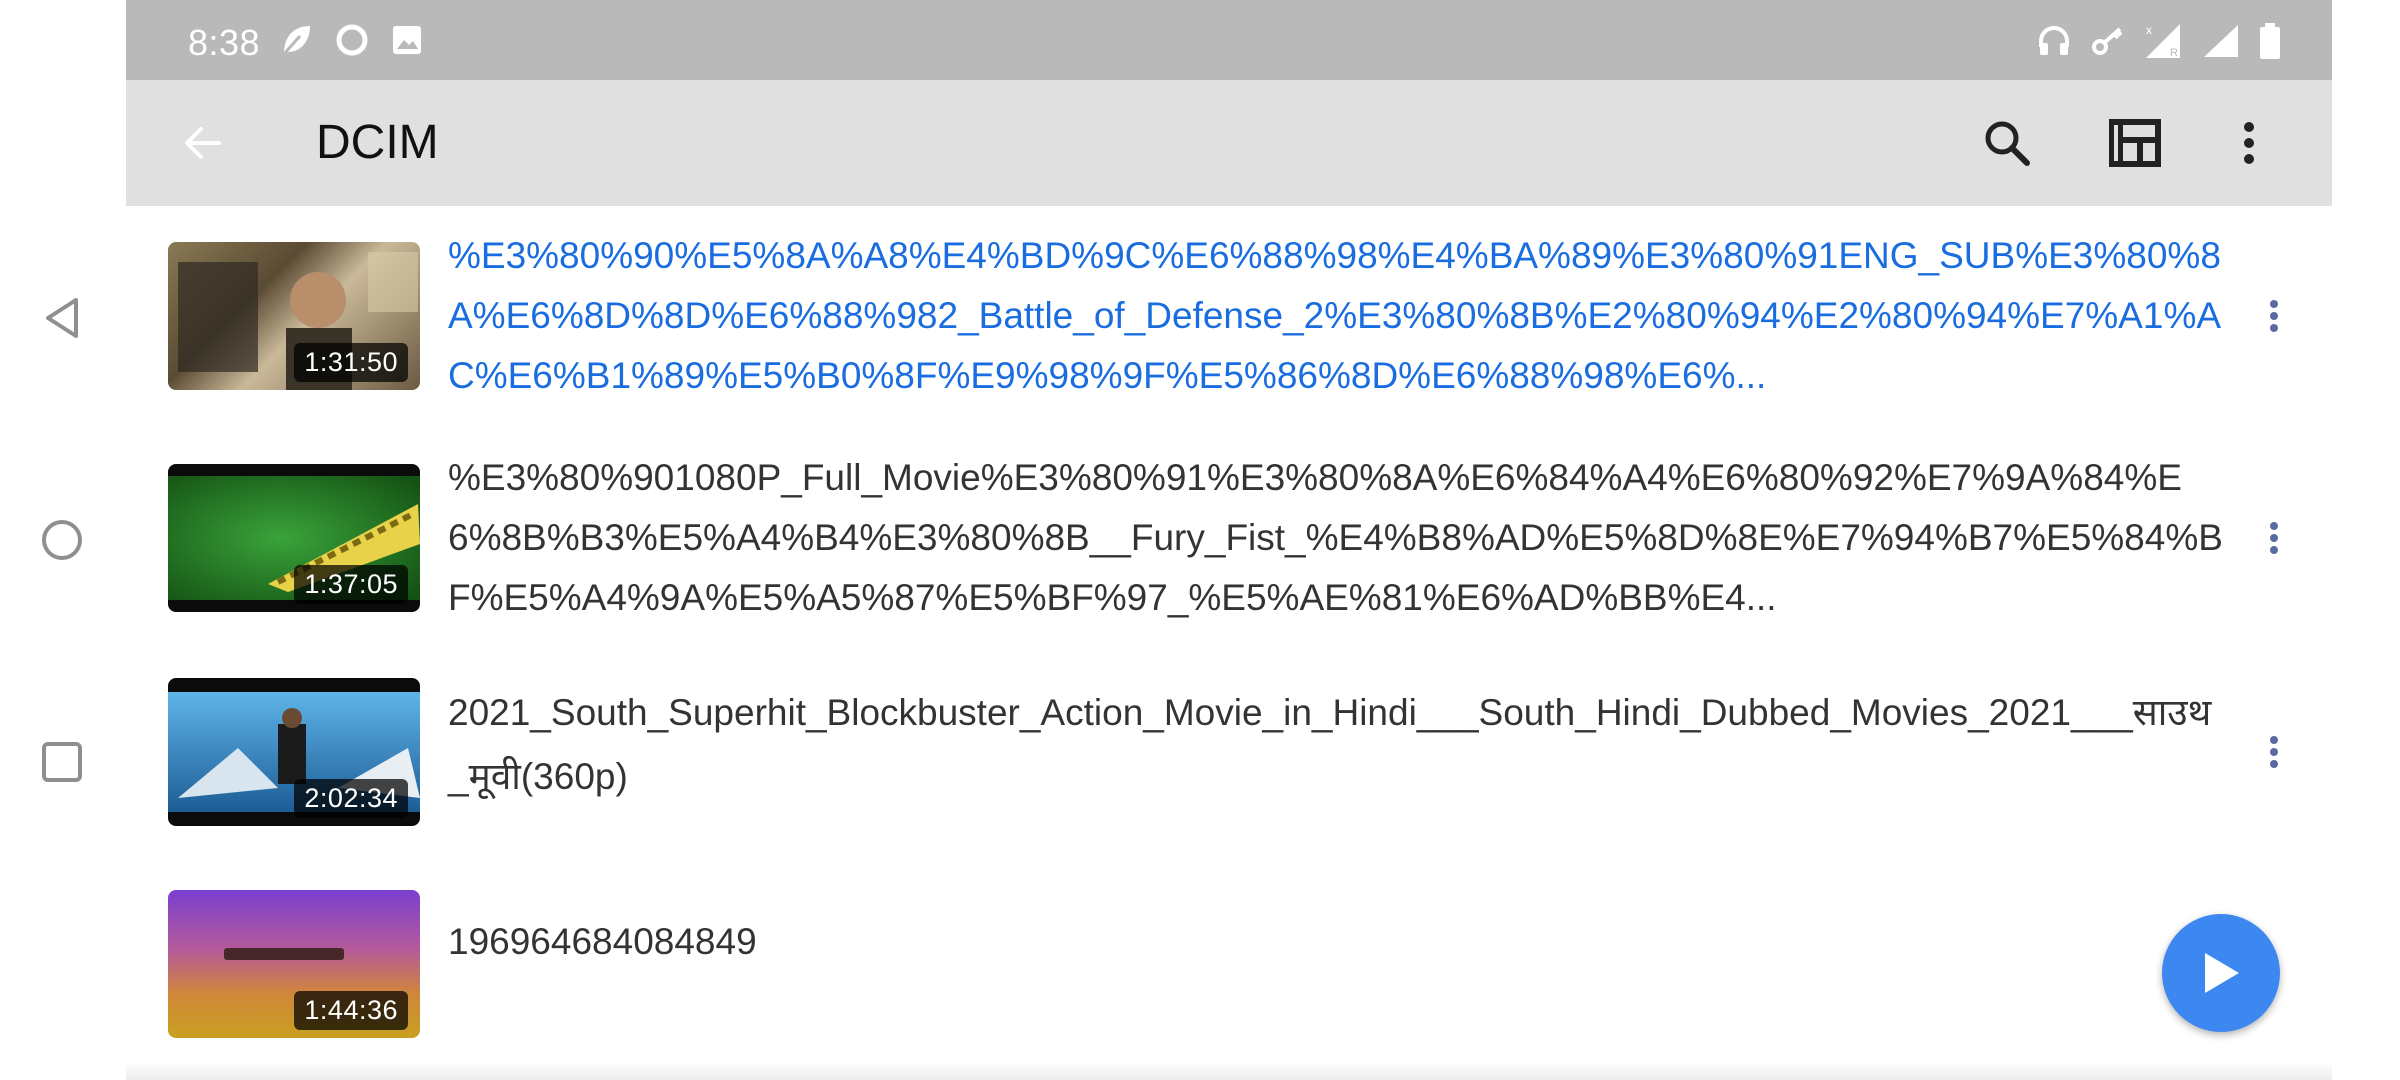 This screenshot has height=1080, width=2400. What do you see at coordinates (1229, 40) in the screenshot?
I see `status-bar: 8:38 xR` at bounding box center [1229, 40].